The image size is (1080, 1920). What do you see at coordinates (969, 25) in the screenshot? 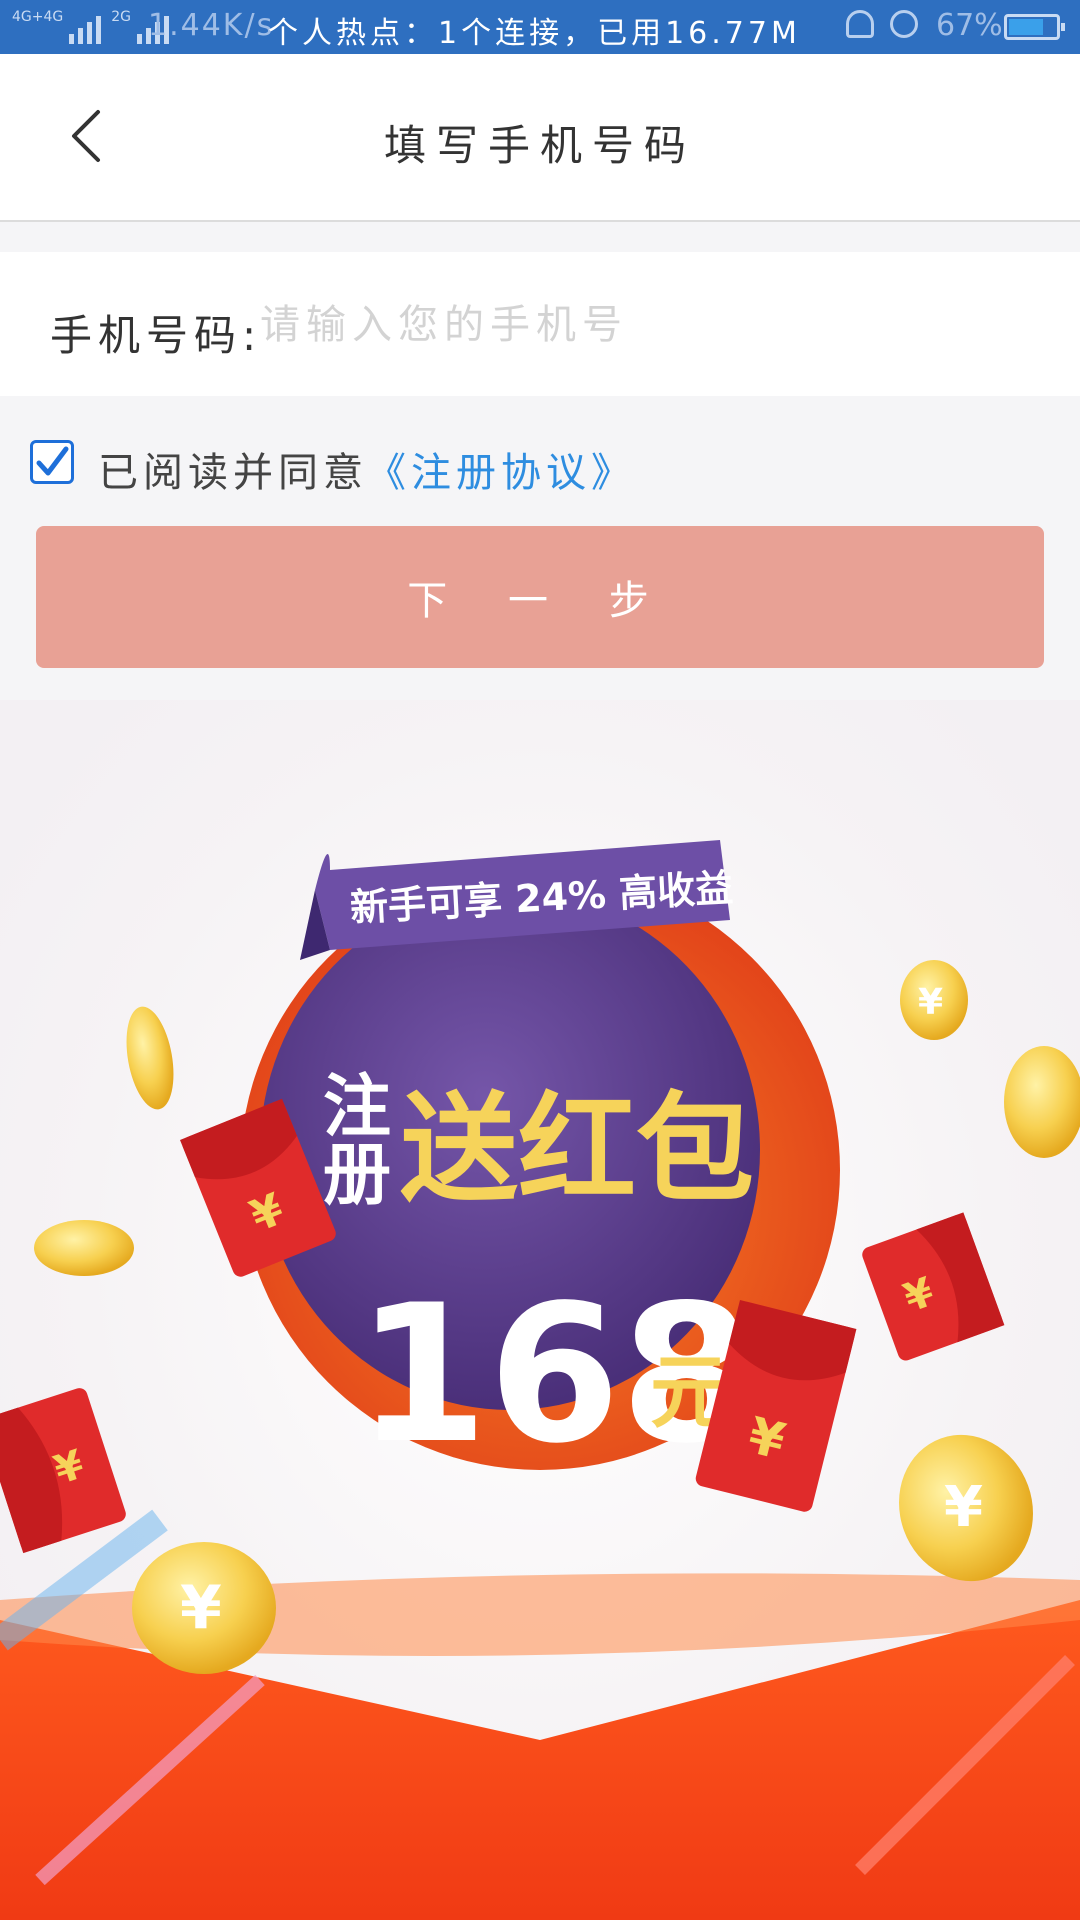
I see `battery-percent: 67%` at bounding box center [969, 25].